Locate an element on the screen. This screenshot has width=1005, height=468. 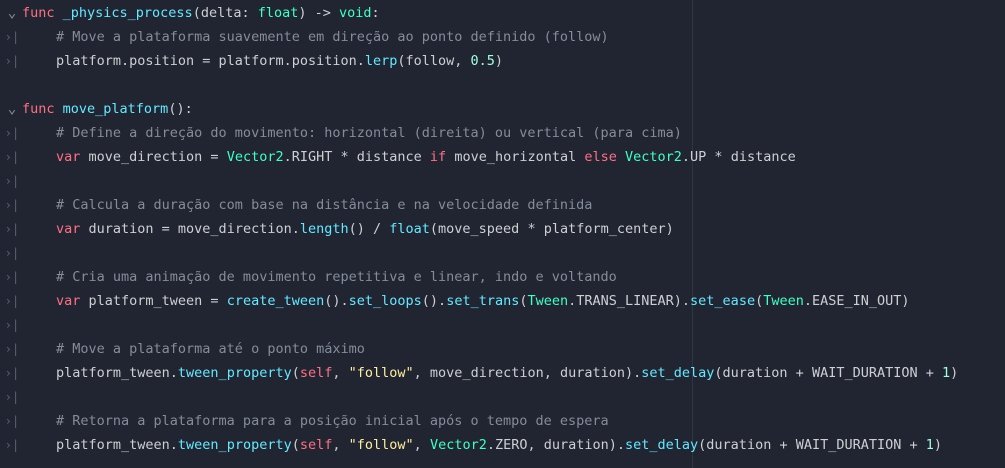
code-line is located at coordinates (502, 85).